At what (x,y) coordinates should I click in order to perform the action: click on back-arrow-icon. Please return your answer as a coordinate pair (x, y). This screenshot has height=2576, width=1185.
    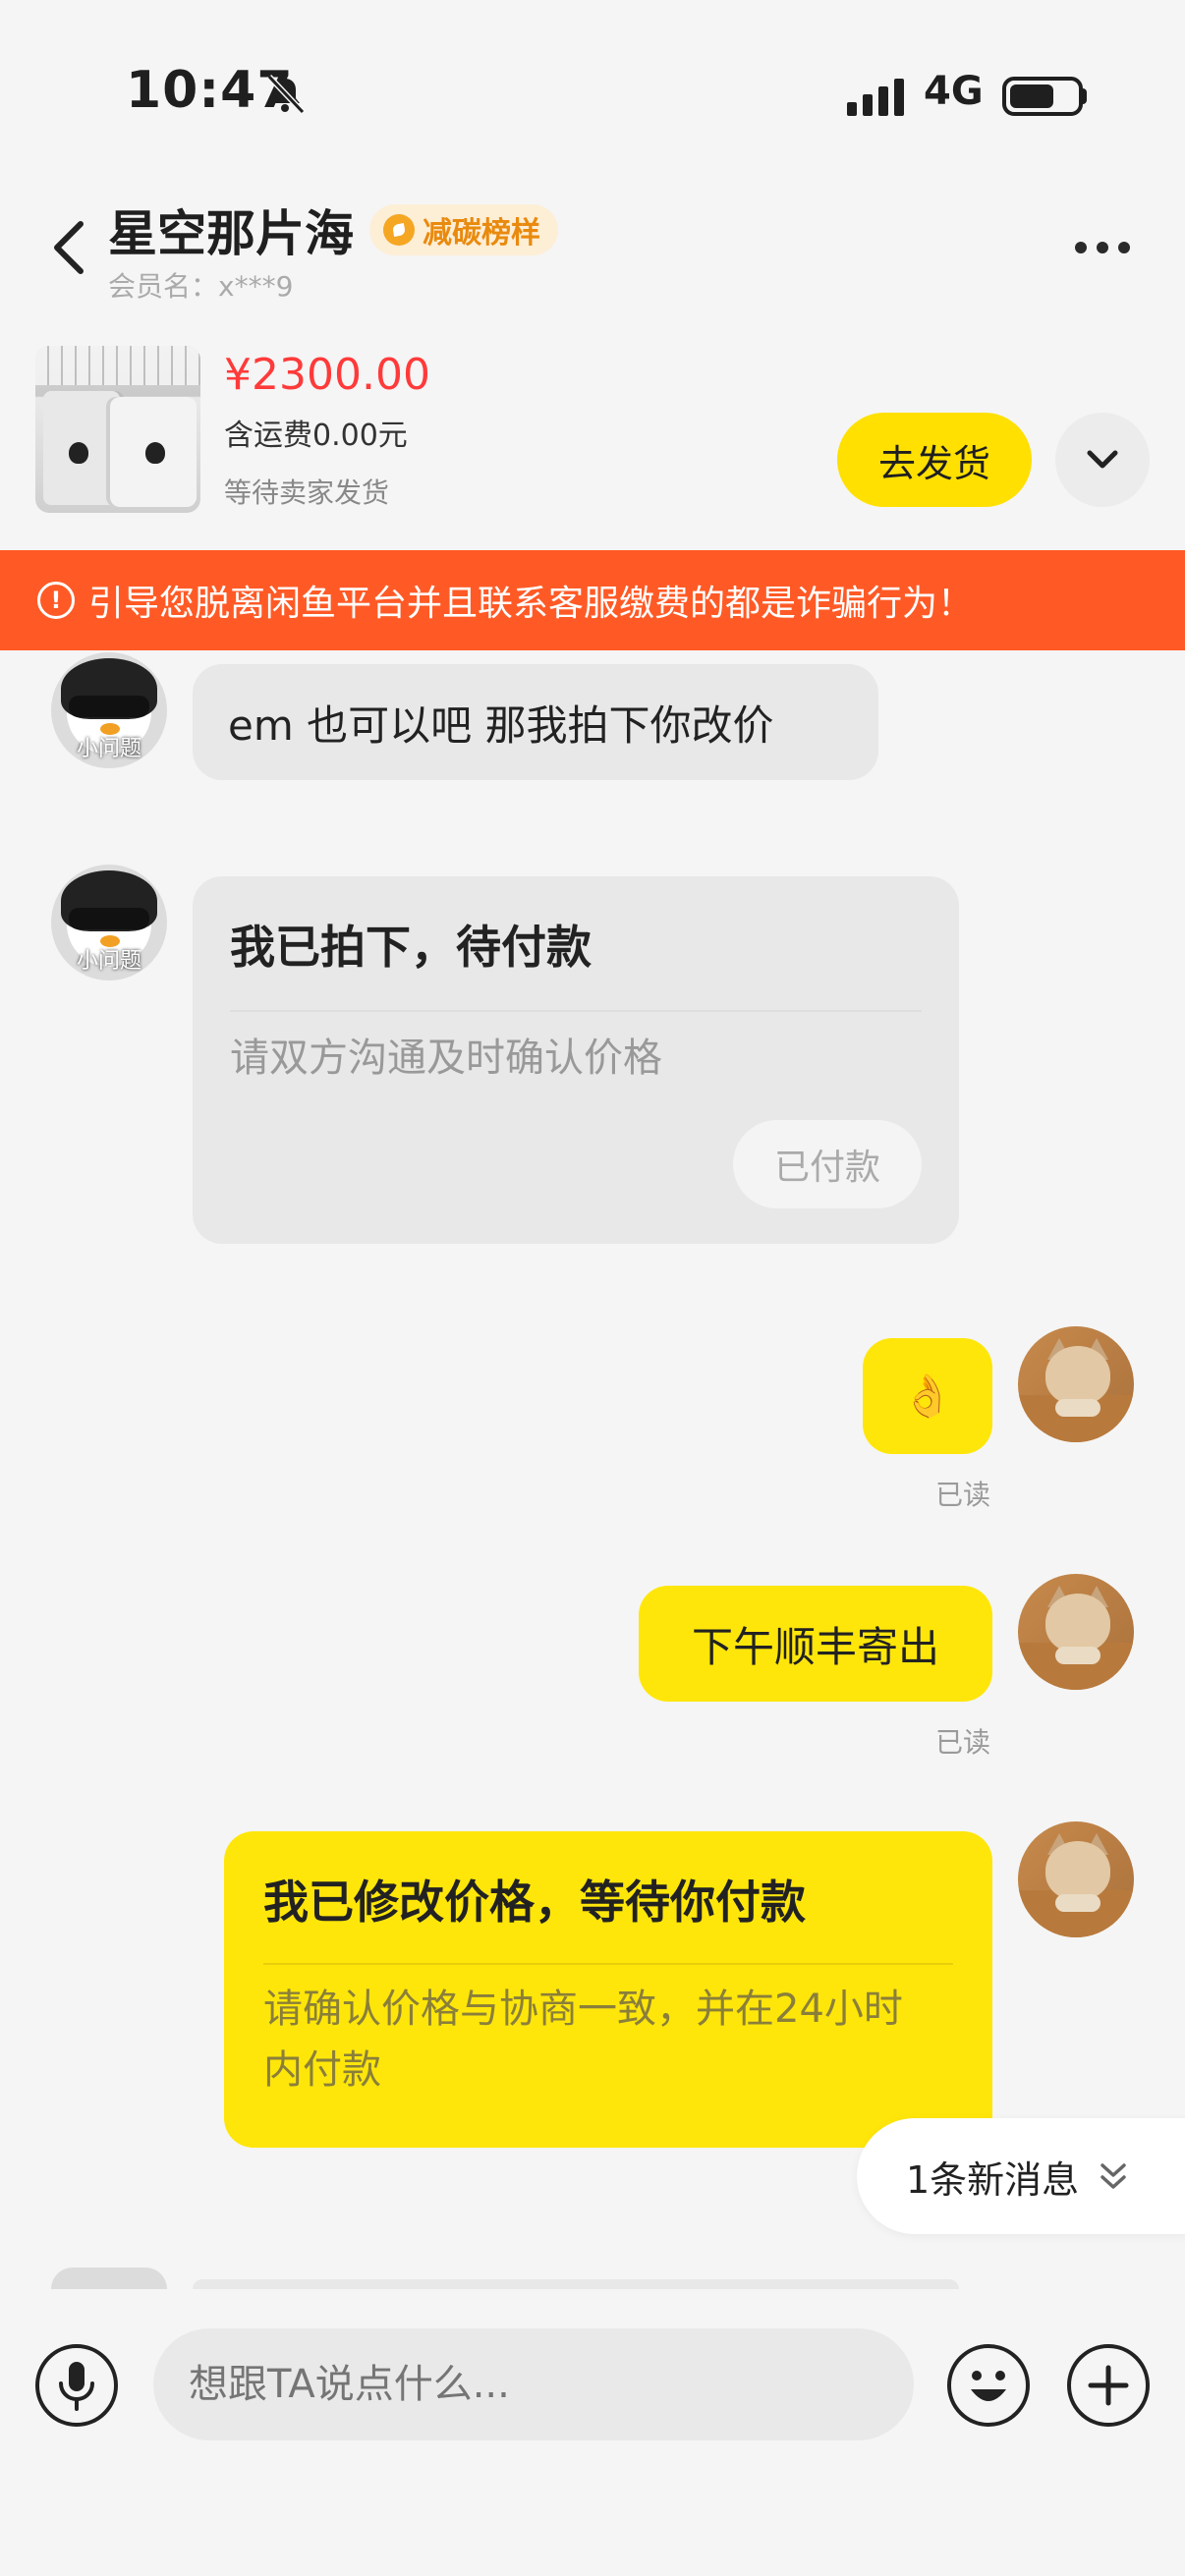
    Looking at the image, I should click on (68, 247).